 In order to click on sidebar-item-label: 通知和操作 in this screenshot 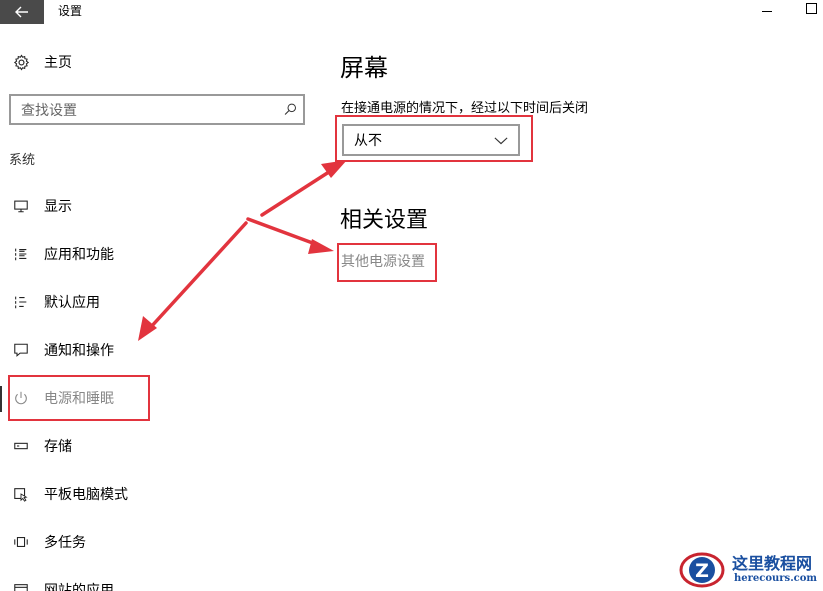, I will do `click(79, 351)`.